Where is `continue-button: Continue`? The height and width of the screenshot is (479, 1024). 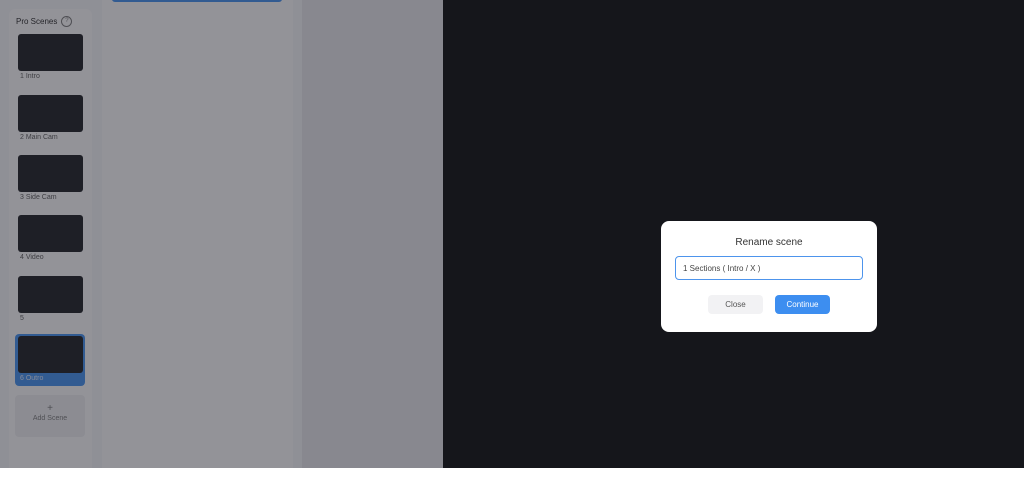 continue-button: Continue is located at coordinates (802, 304).